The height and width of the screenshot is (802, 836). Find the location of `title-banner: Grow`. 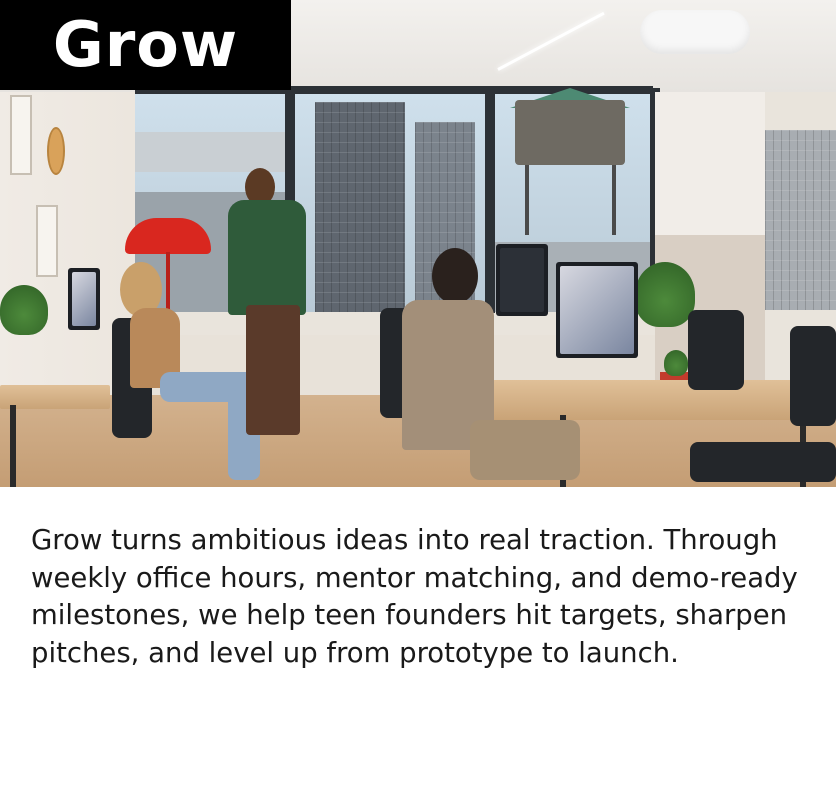

title-banner: Grow is located at coordinates (145, 45).